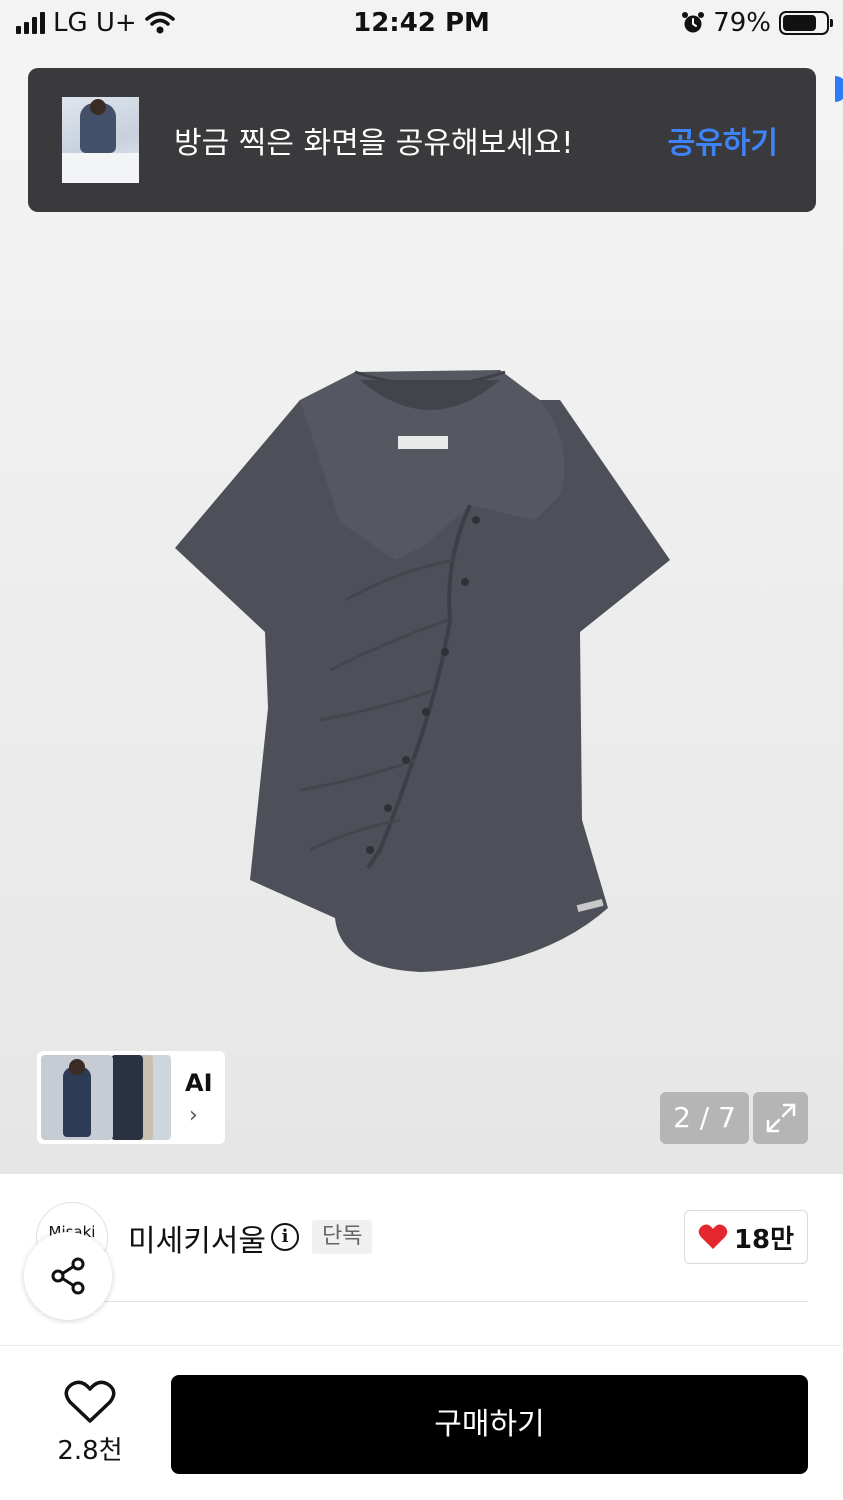  Describe the element at coordinates (800, 23) in the screenshot. I see `battery-fill` at that location.